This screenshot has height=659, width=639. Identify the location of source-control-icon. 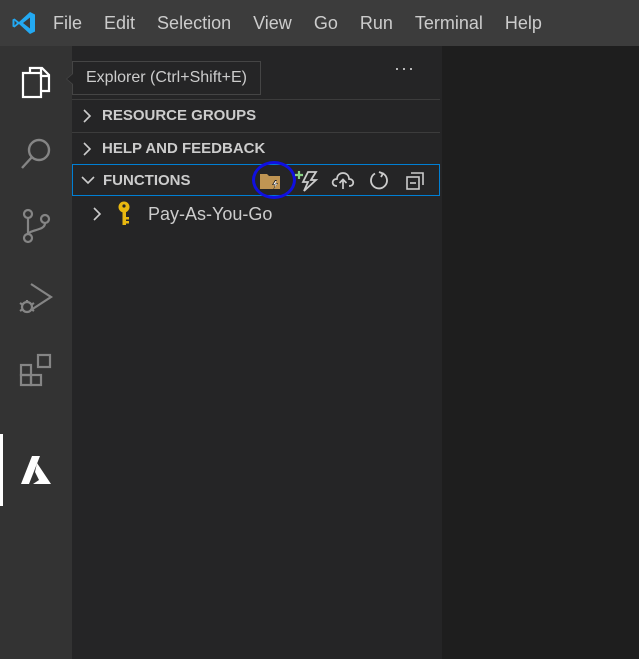
(36, 226).